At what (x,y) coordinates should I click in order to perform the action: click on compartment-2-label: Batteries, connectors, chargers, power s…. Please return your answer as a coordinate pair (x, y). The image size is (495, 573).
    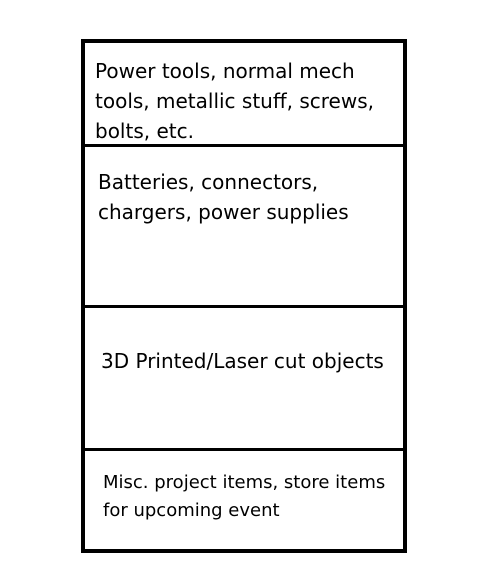
    Looking at the image, I should click on (223, 197).